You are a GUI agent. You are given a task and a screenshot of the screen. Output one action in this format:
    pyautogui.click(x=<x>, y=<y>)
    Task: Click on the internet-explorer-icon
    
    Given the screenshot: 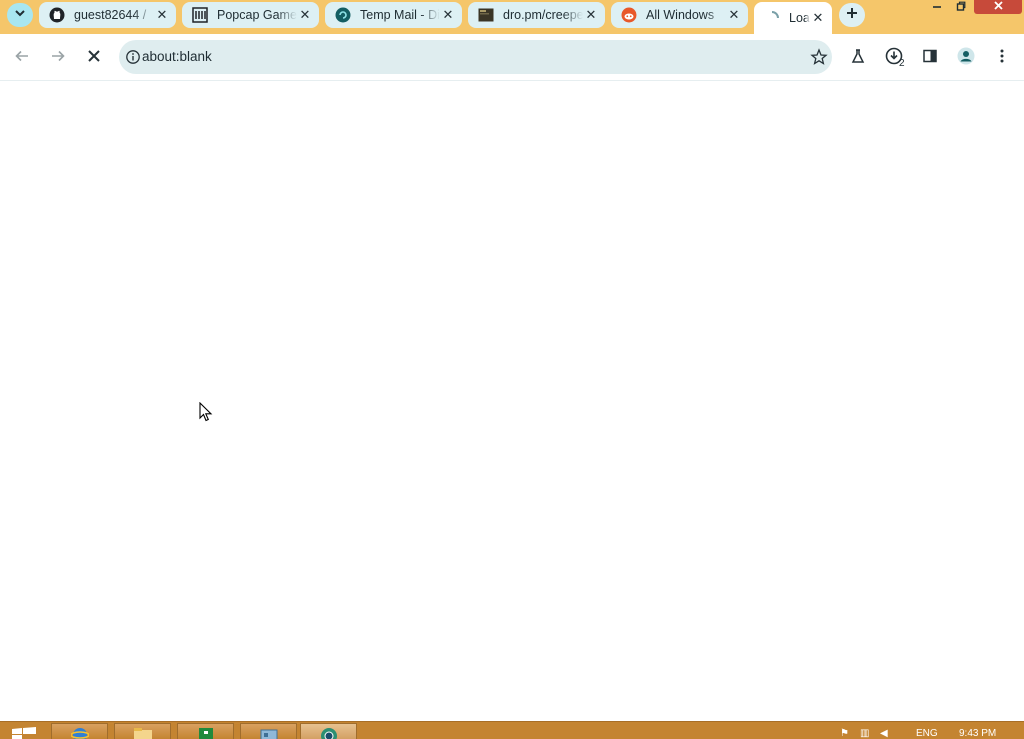 What is the action you would take?
    pyautogui.click(x=79, y=731)
    